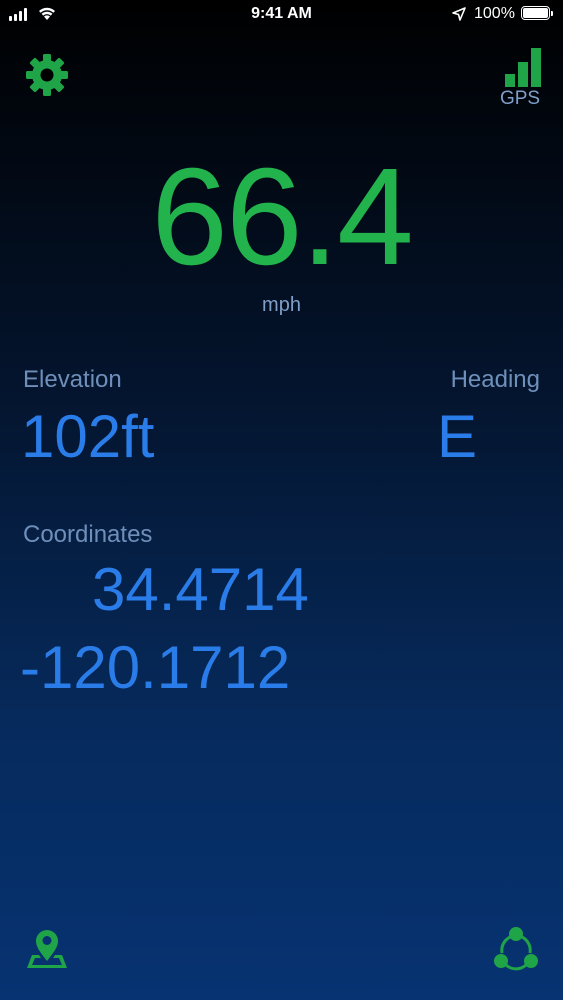 The height and width of the screenshot is (1000, 563). I want to click on speed-value: 66.4, so click(282, 217).